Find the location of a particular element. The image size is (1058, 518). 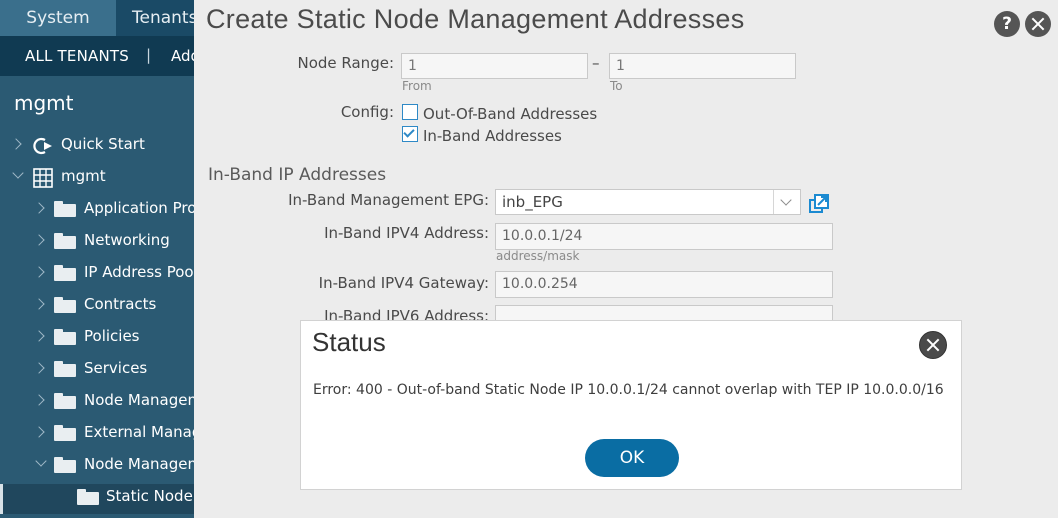

sidebar-item-label: Quick Start is located at coordinates (103, 144).